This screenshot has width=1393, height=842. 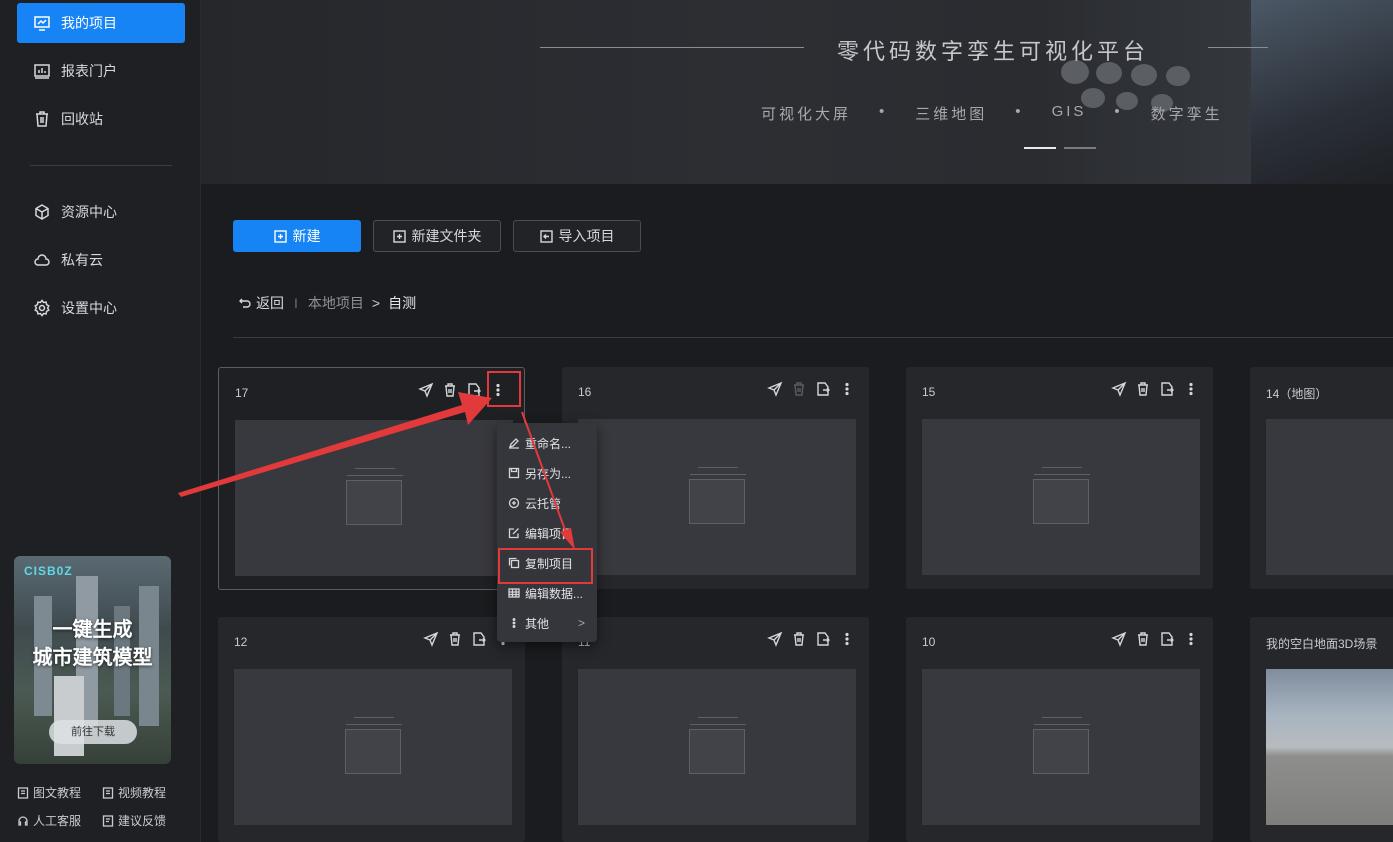 I want to click on help-link-video: 视频教程, so click(x=134, y=792).